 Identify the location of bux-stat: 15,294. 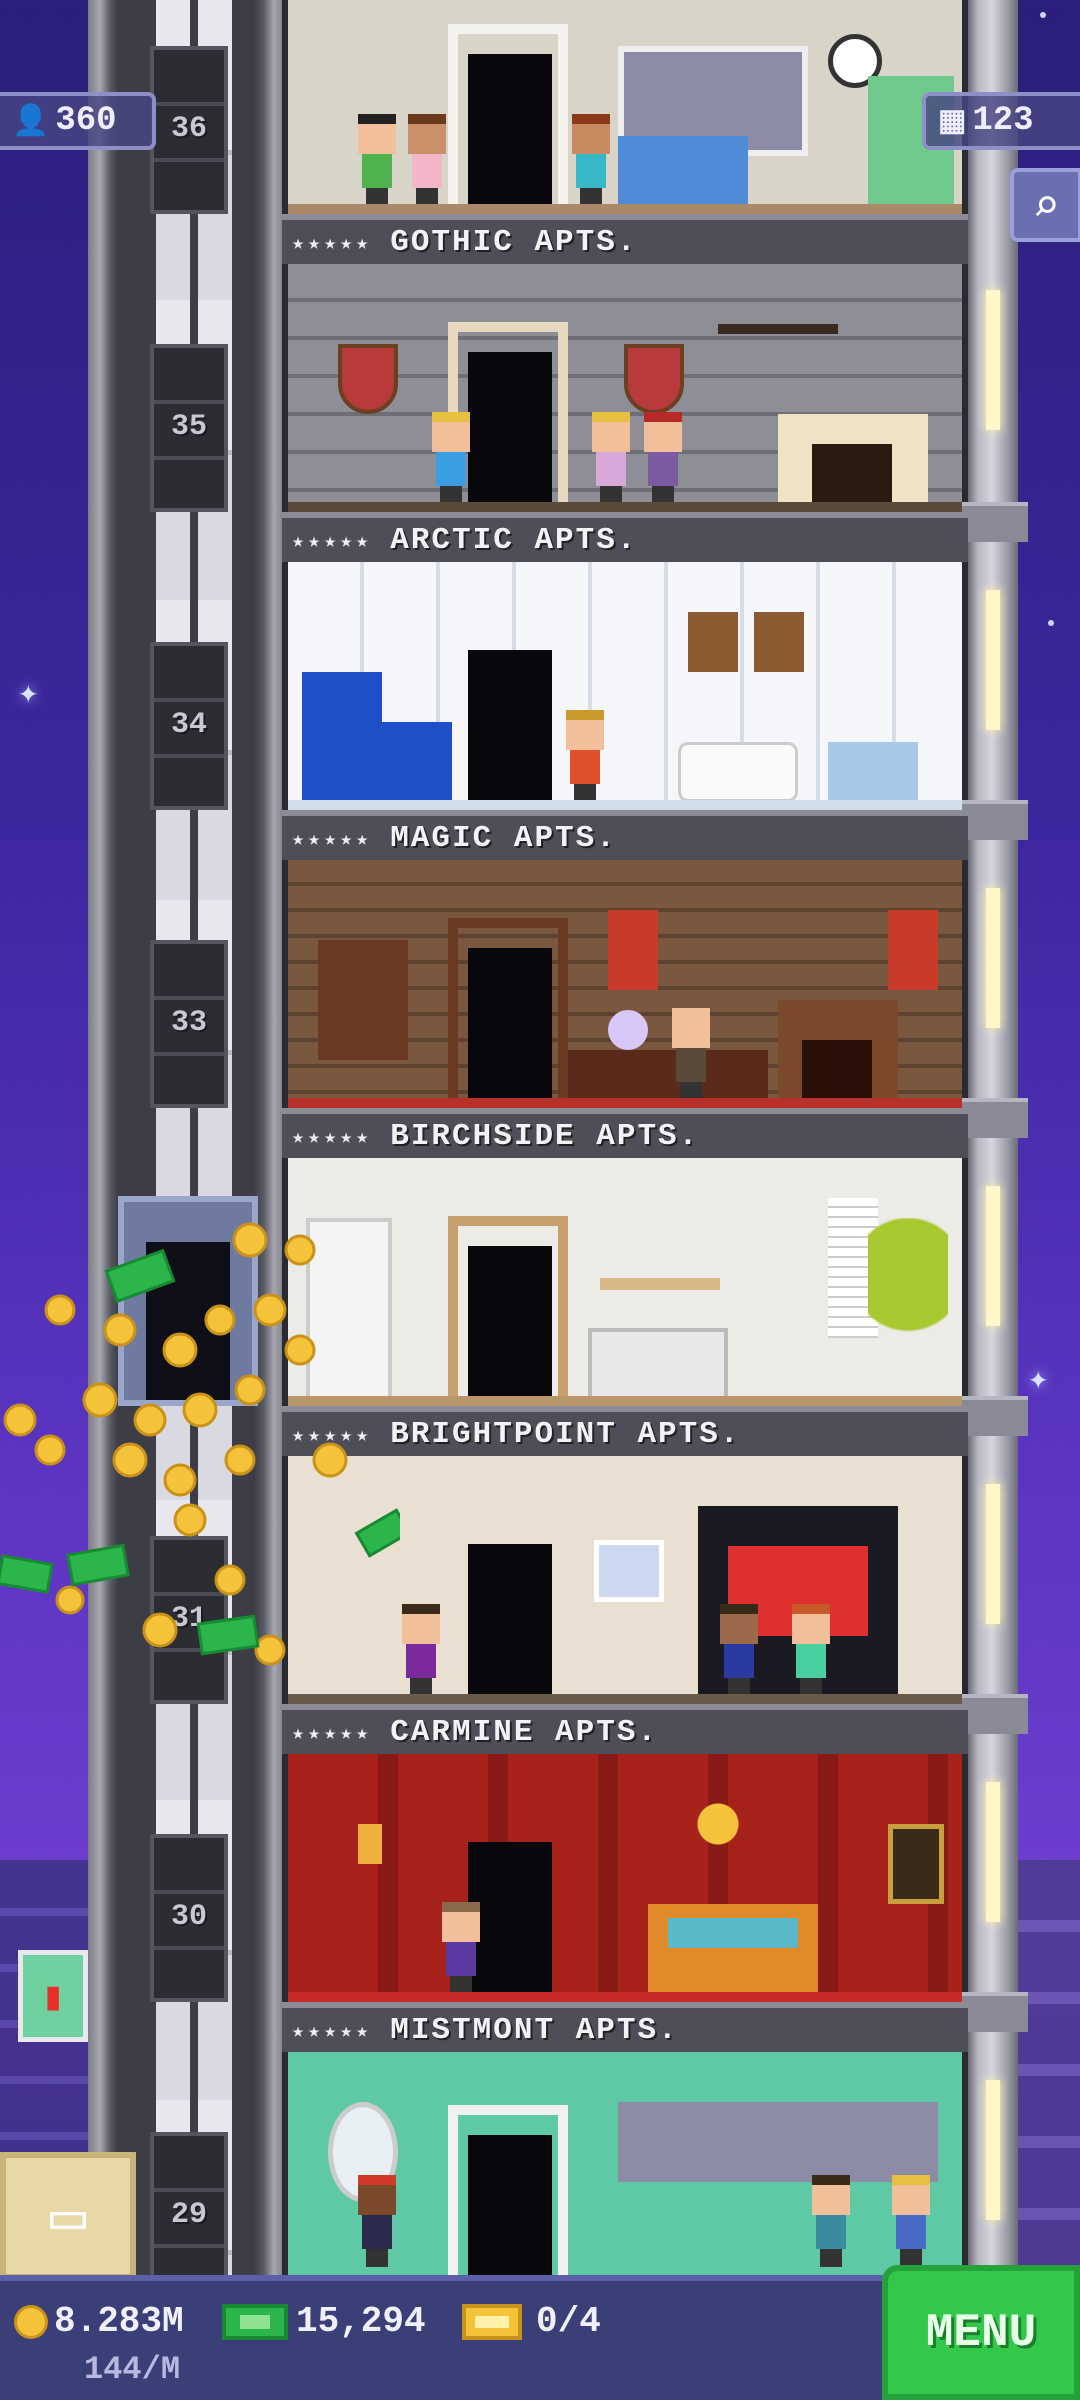
(324, 2321).